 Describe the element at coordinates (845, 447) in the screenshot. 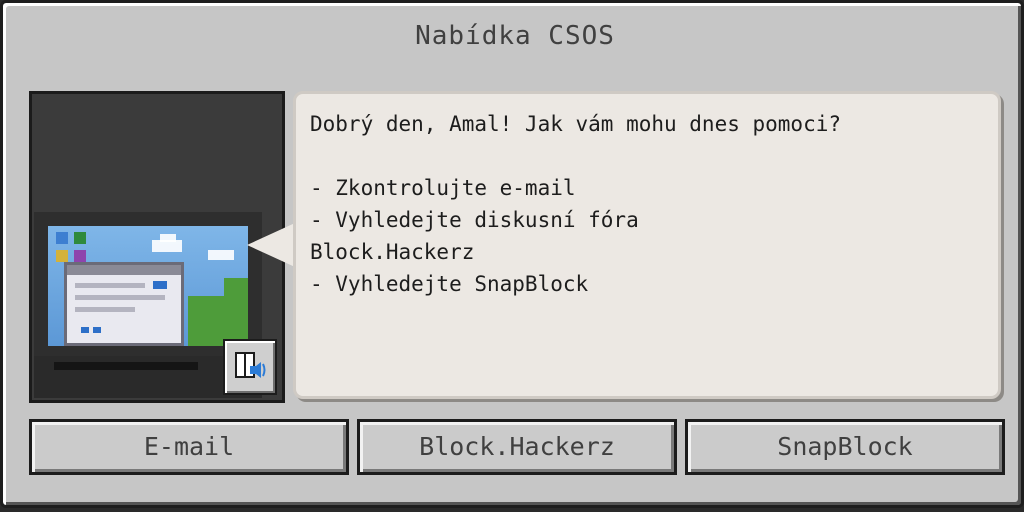

I see `snapblock-button: SnapBlock` at that location.